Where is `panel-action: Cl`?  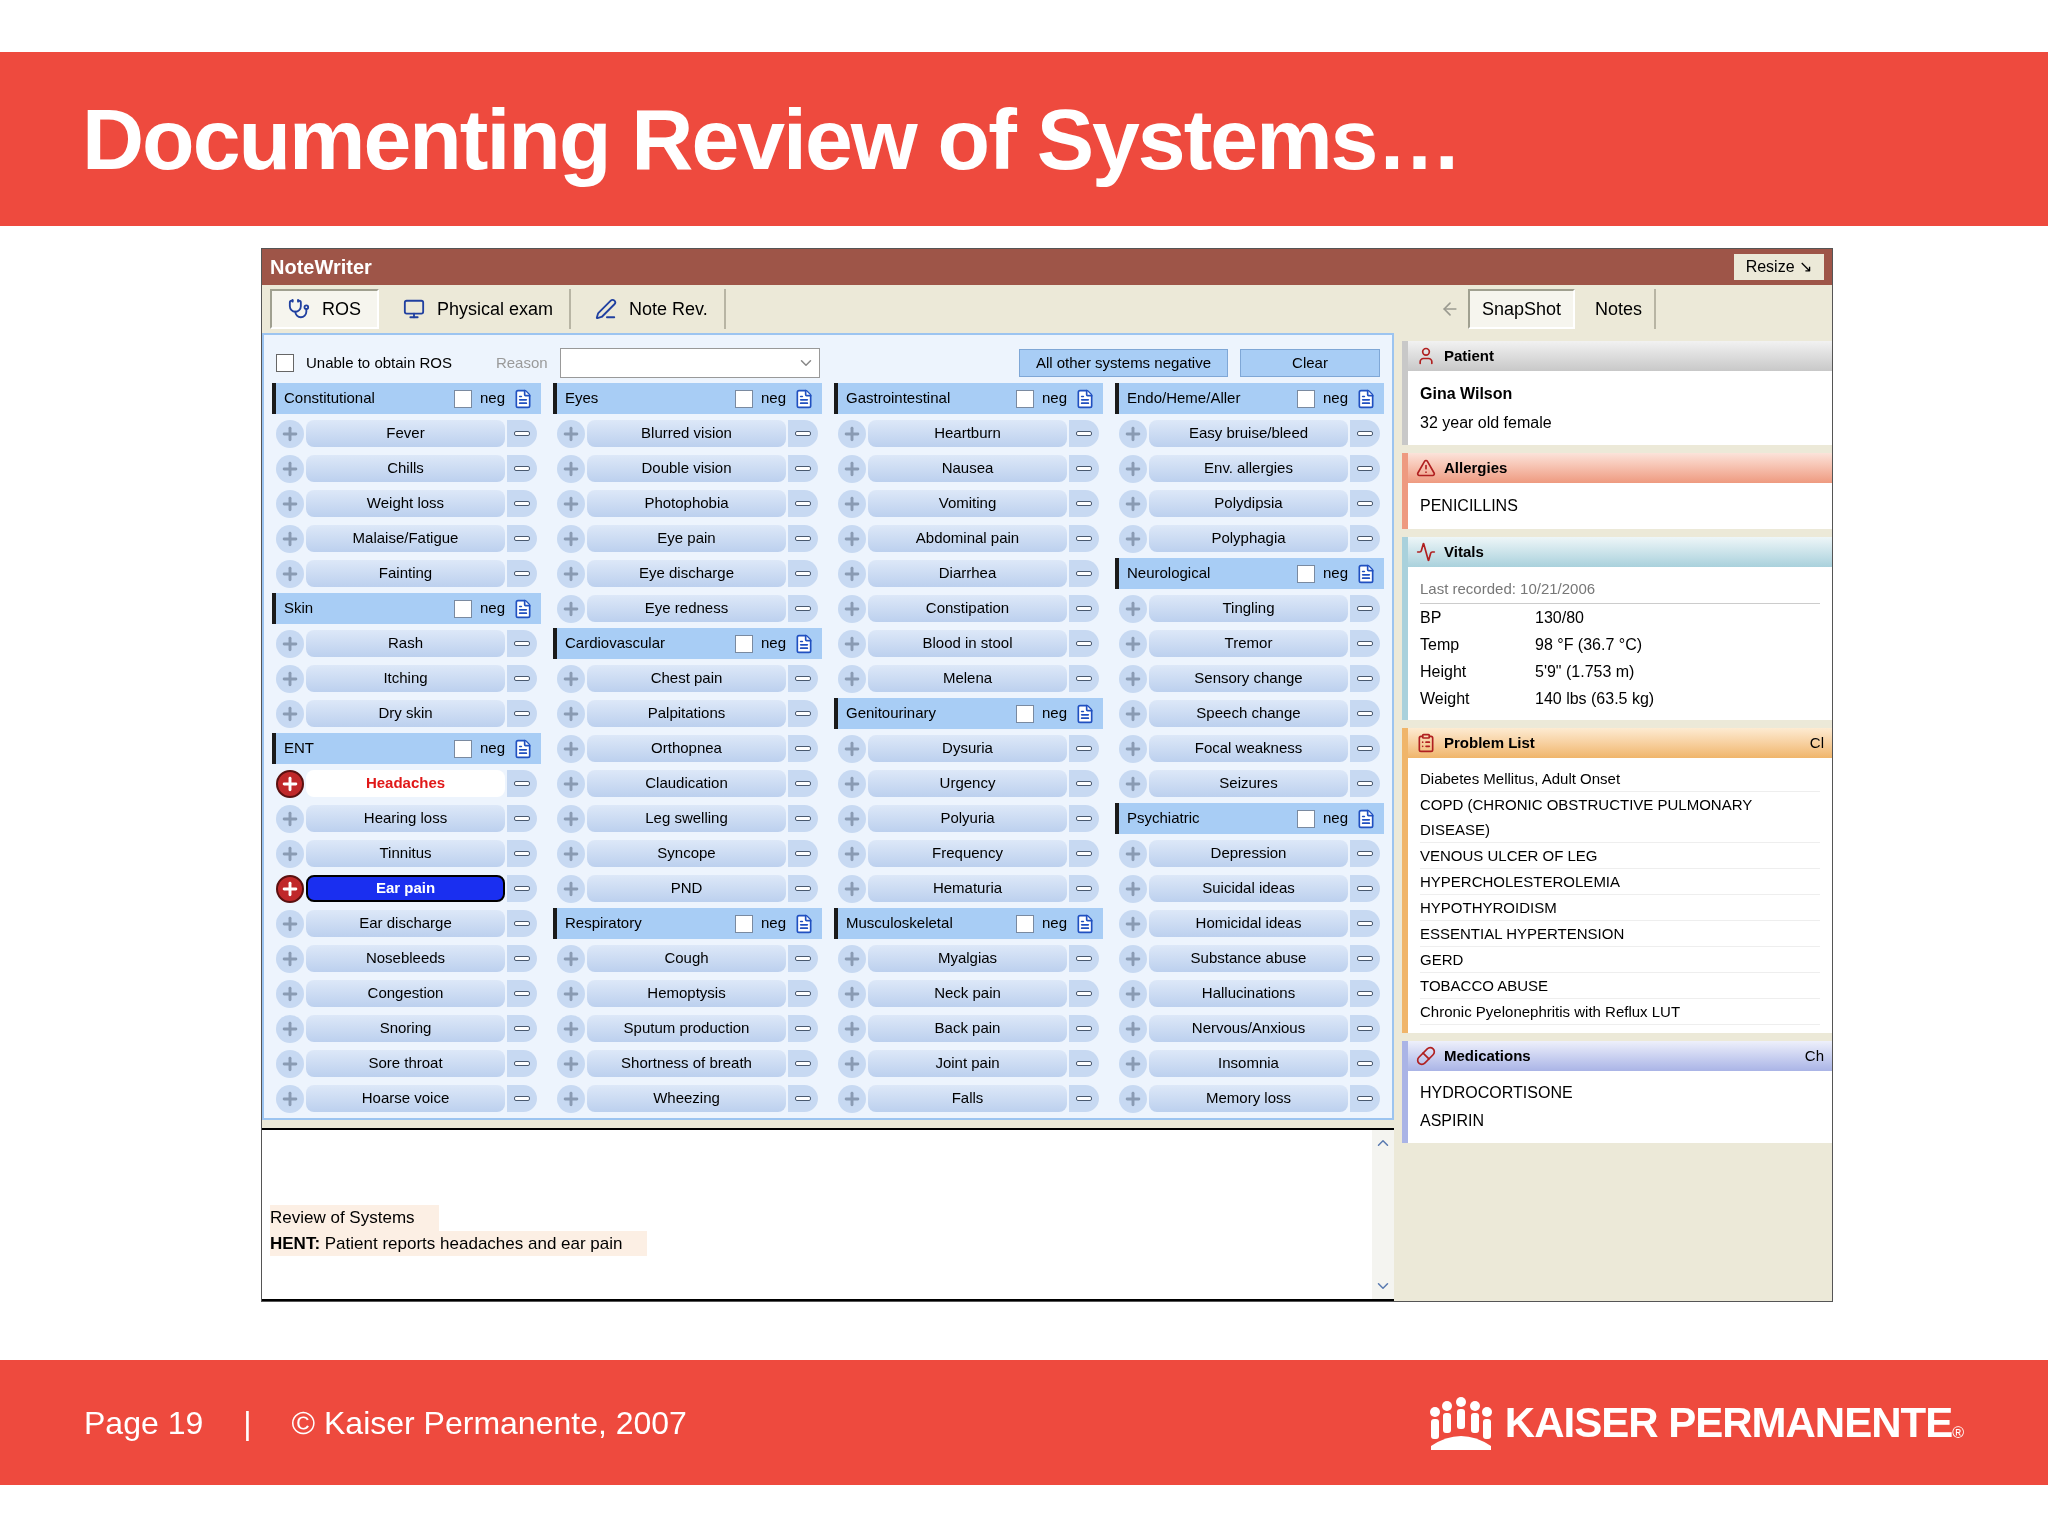
panel-action: Cl is located at coordinates (1816, 743).